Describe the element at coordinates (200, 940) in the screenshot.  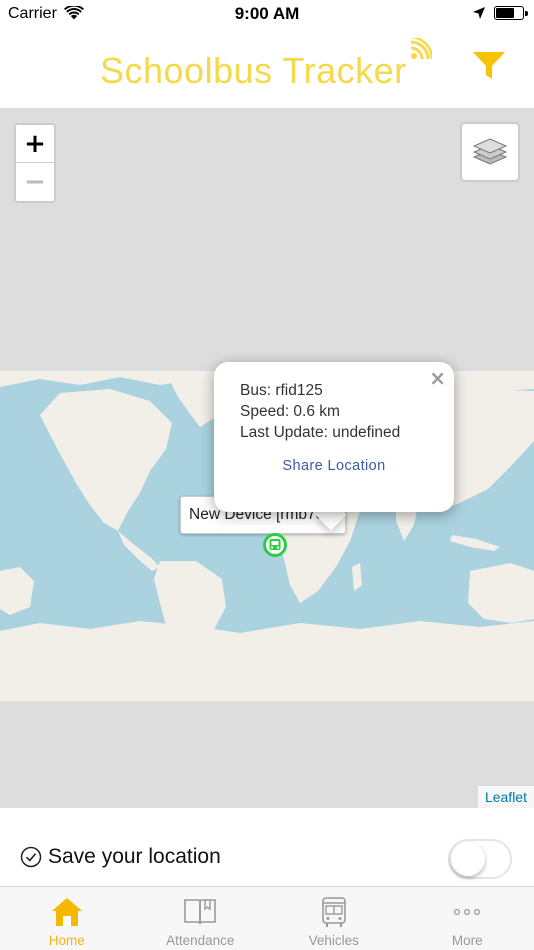
I see `tab-label: Attendance` at that location.